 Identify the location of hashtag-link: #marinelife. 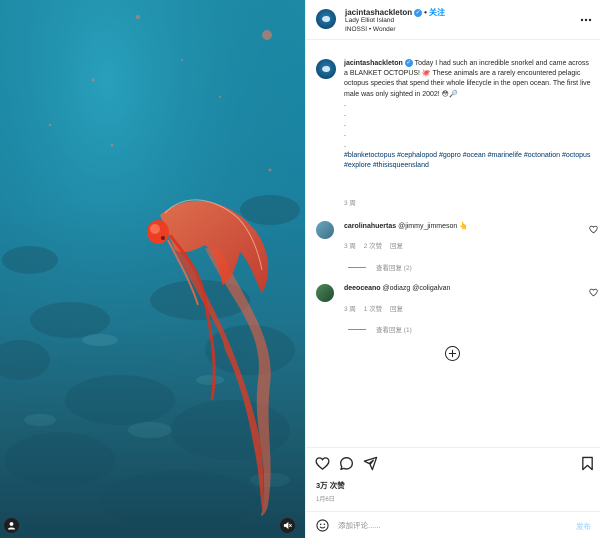
(505, 155).